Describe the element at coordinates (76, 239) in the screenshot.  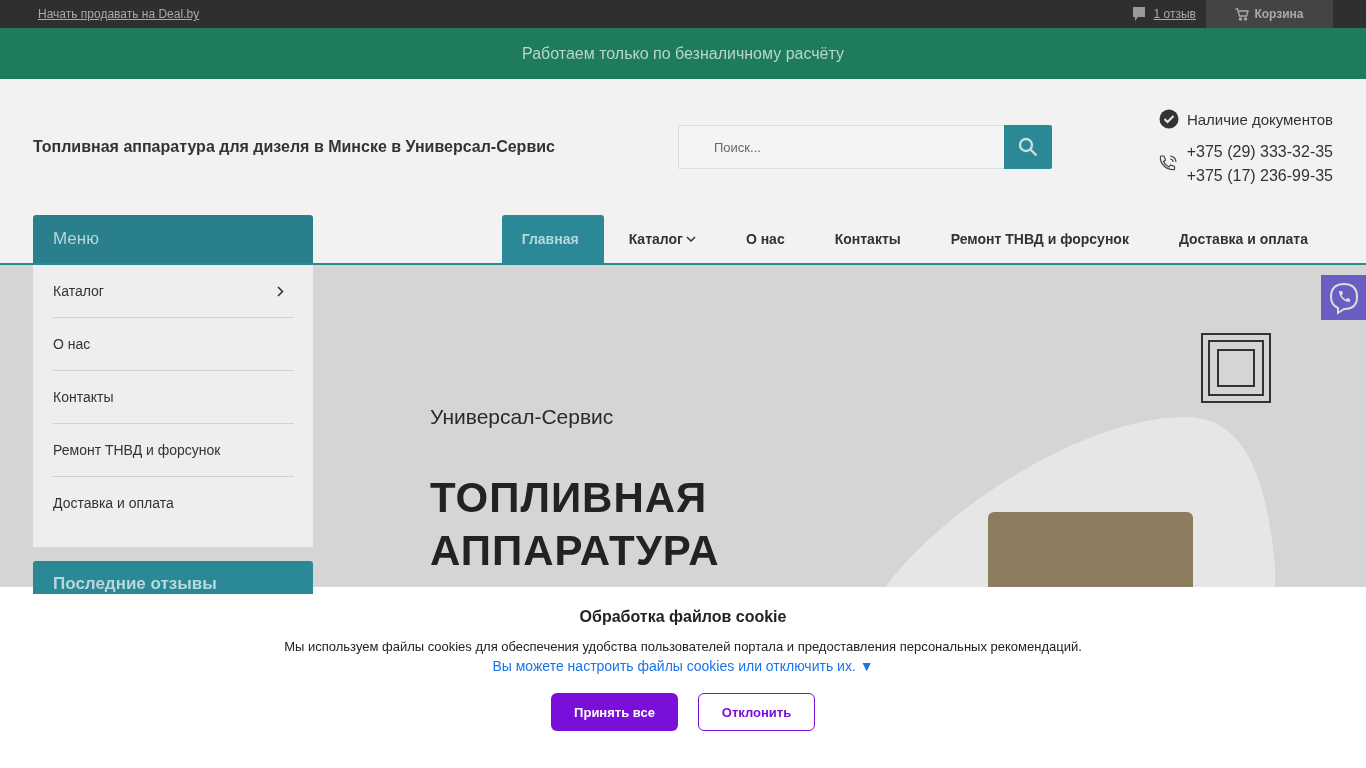
I see `menu-title: Меню` at that location.